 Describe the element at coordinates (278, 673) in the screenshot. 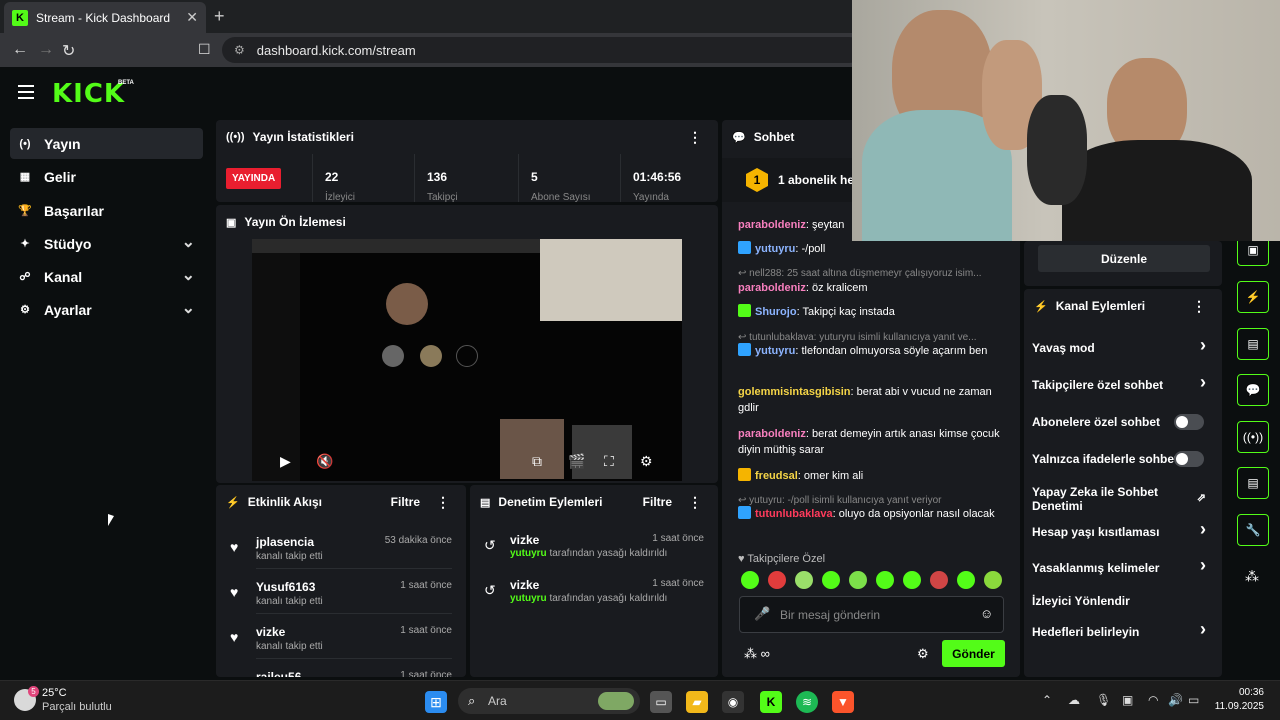

I see `activity-username: raileu56` at that location.